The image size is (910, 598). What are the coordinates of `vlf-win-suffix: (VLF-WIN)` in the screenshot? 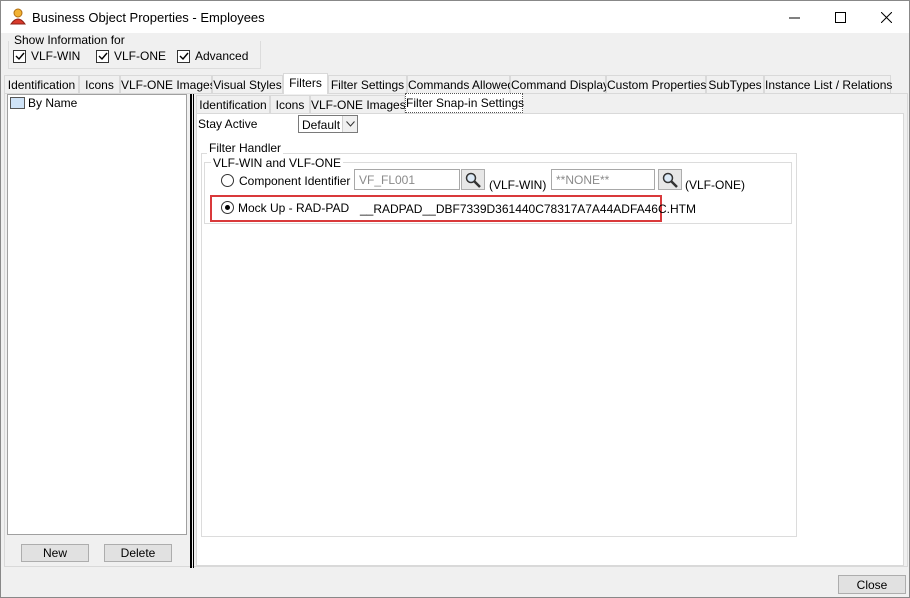 It's located at (518, 185).